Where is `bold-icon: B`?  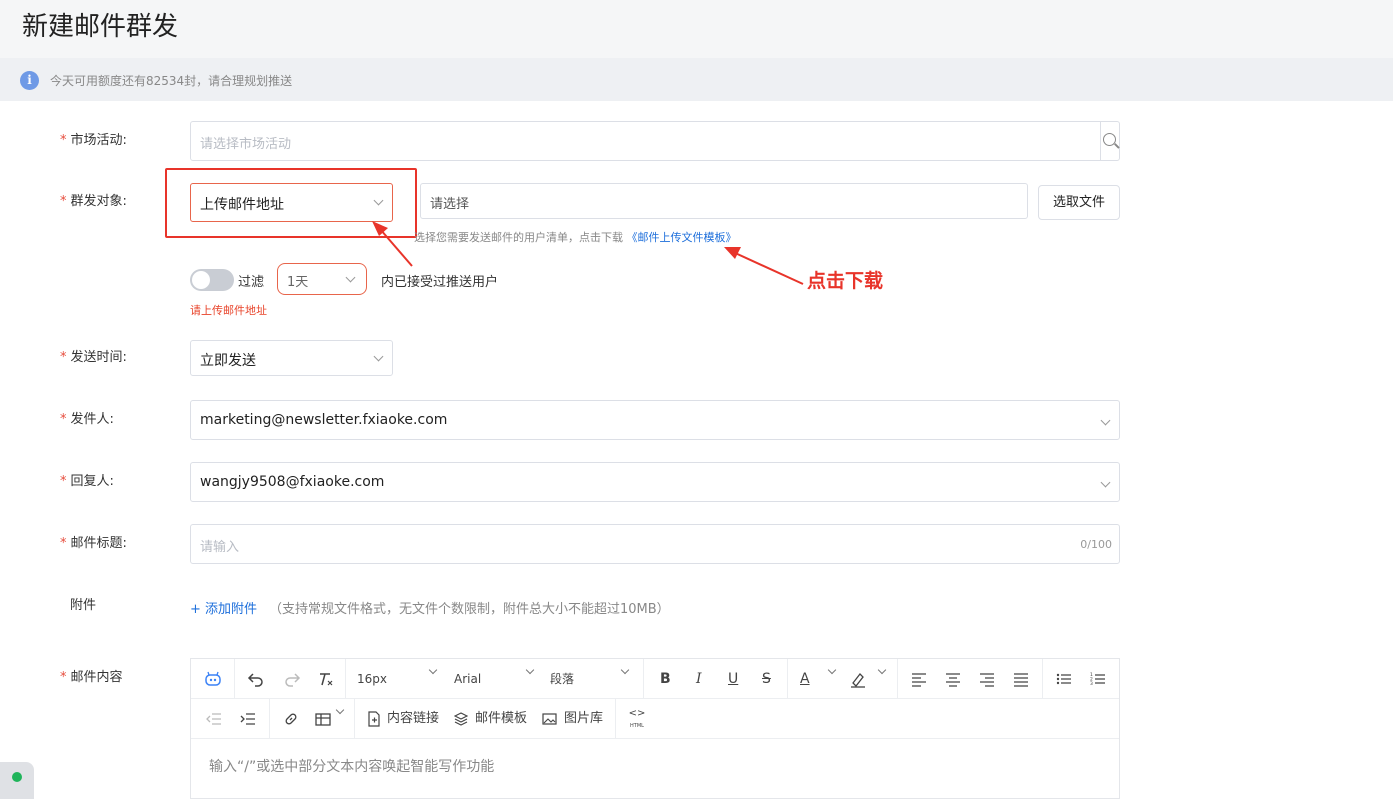 bold-icon: B is located at coordinates (665, 679).